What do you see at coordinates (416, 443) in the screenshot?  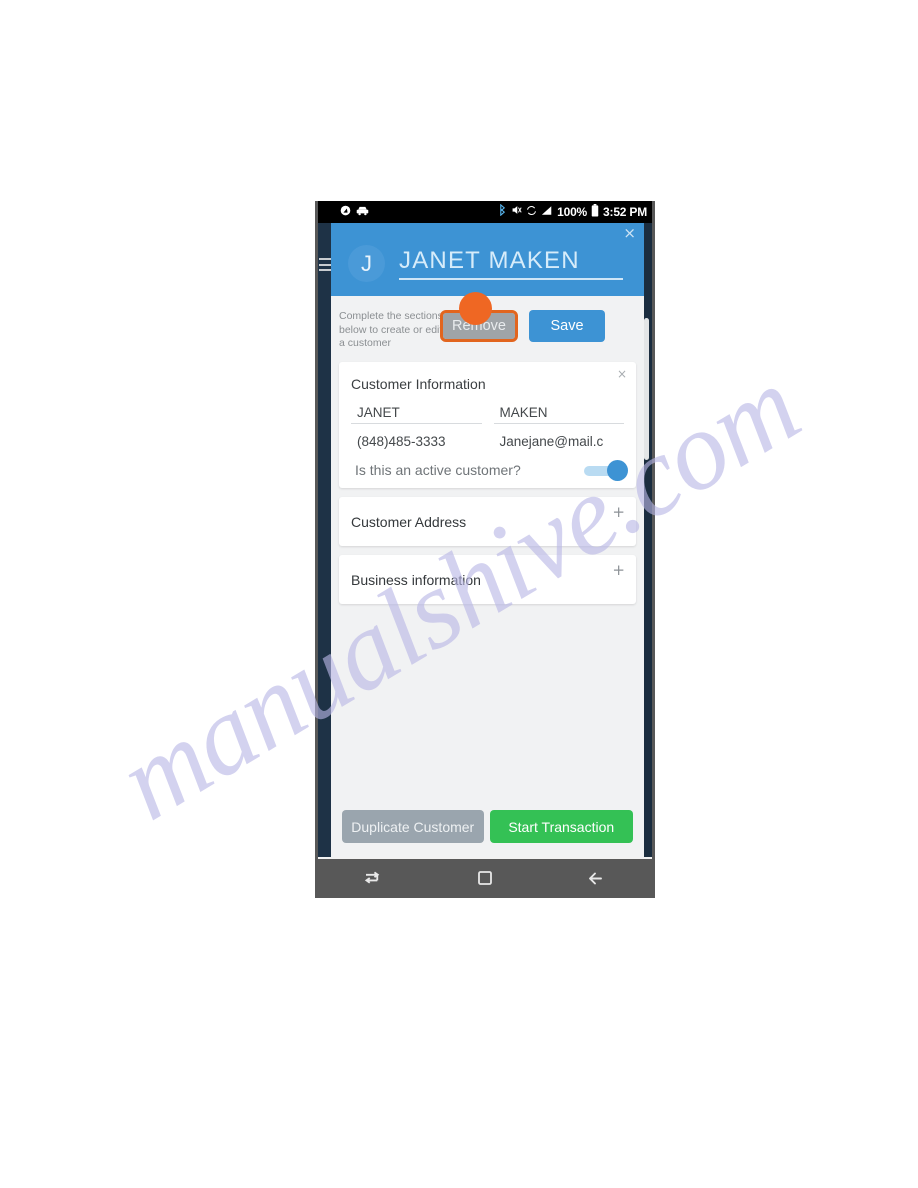 I see `phone-input: (848)485-3333` at bounding box center [416, 443].